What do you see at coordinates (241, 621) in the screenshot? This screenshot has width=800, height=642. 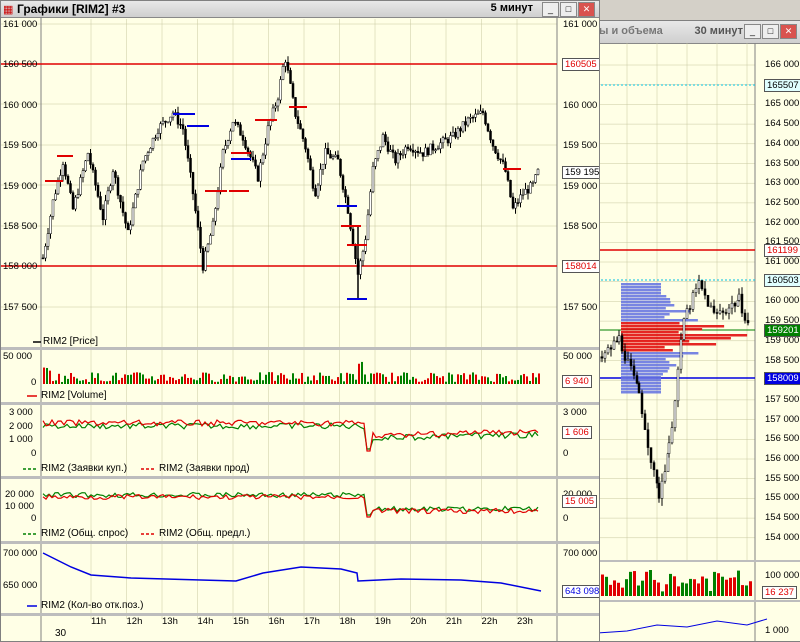 I see `time-axis-label: 15h` at bounding box center [241, 621].